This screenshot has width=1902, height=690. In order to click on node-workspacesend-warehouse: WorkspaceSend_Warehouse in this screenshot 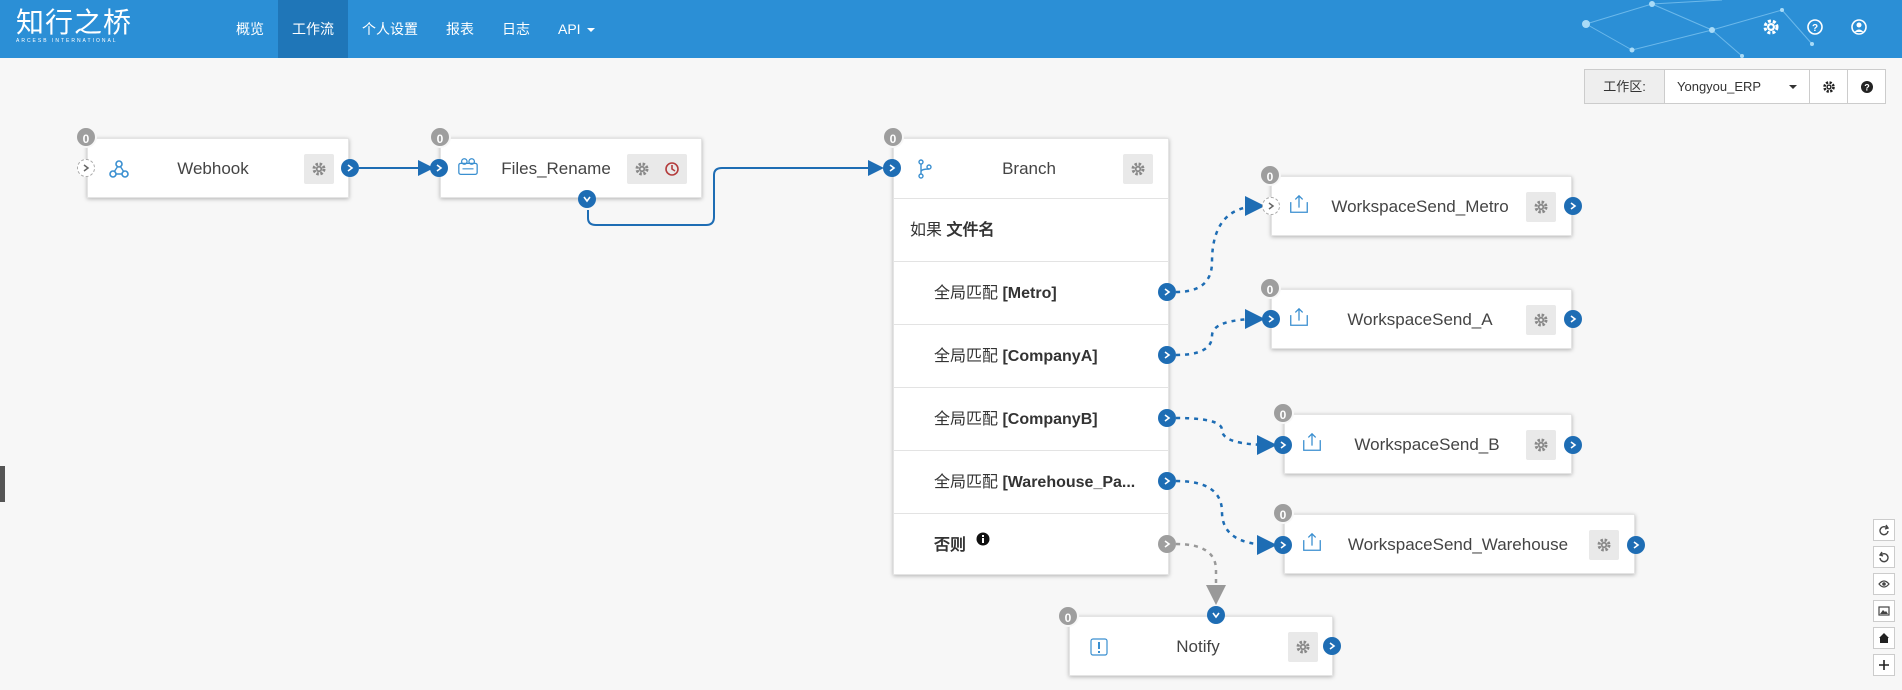, I will do `click(1459, 544)`.